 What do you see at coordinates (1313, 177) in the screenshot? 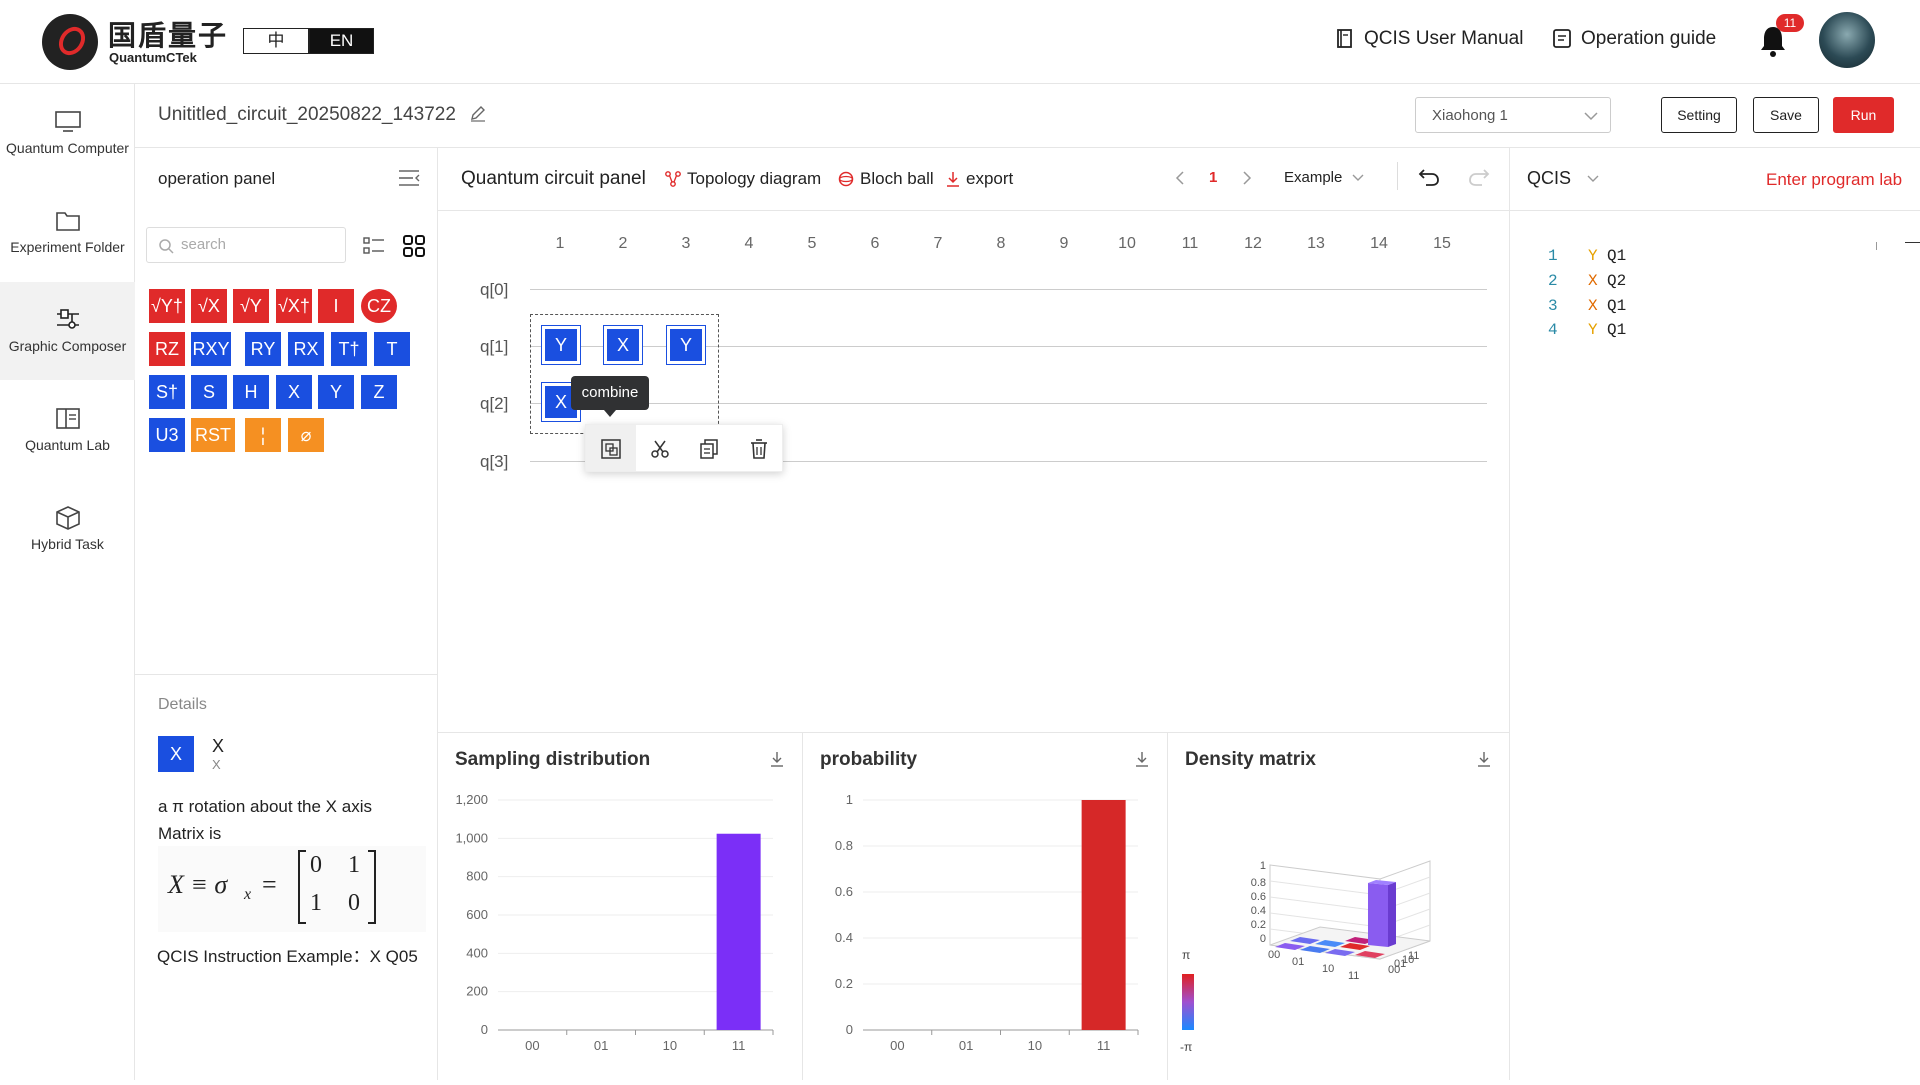
I see `example-label: Example` at bounding box center [1313, 177].